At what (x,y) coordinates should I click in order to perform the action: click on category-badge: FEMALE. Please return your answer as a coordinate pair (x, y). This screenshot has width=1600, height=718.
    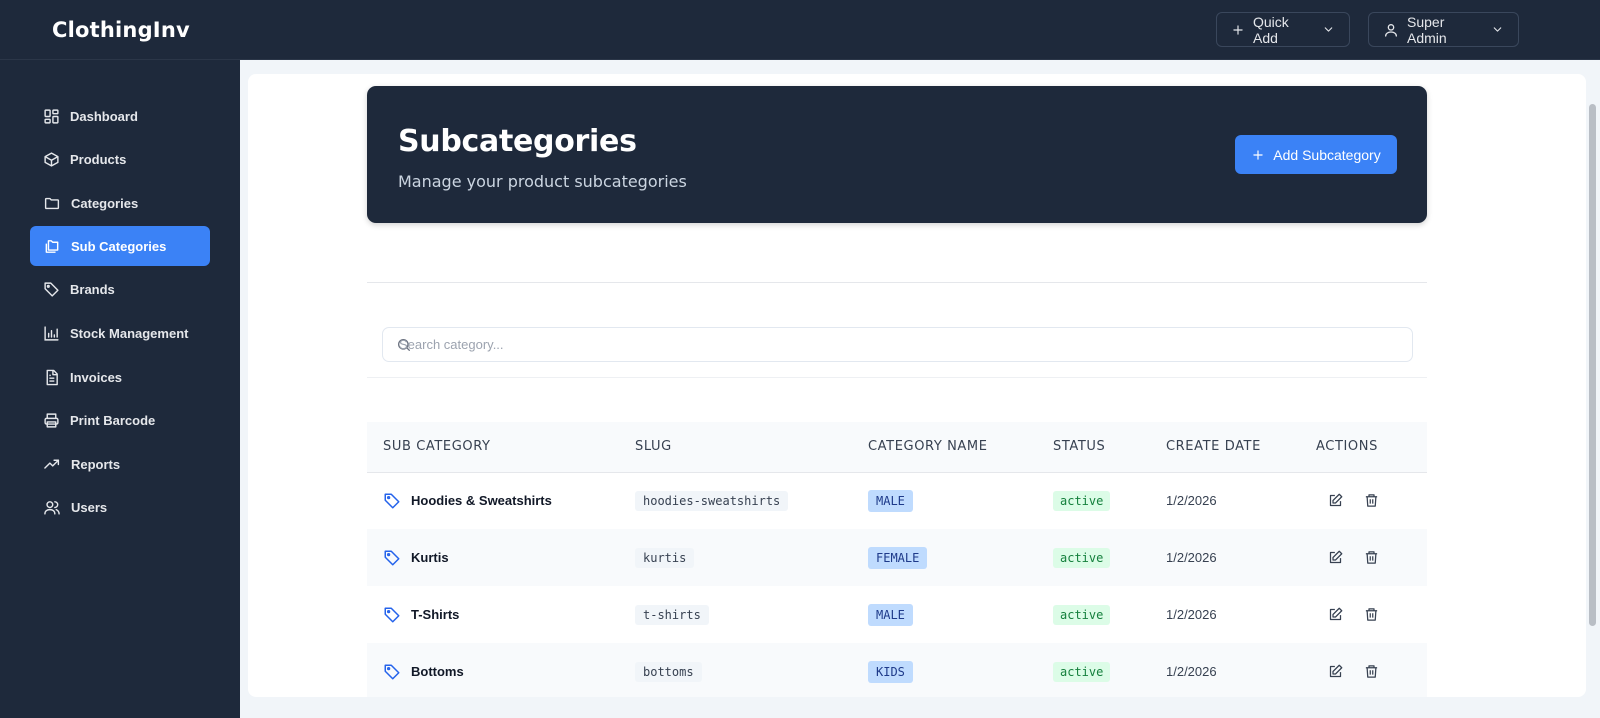
    Looking at the image, I should click on (898, 557).